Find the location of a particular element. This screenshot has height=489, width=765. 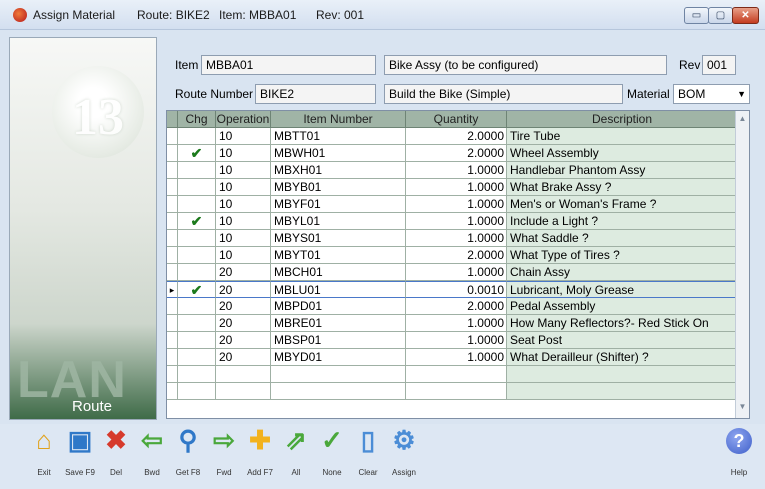

close-button: ✕ is located at coordinates (745, 15).